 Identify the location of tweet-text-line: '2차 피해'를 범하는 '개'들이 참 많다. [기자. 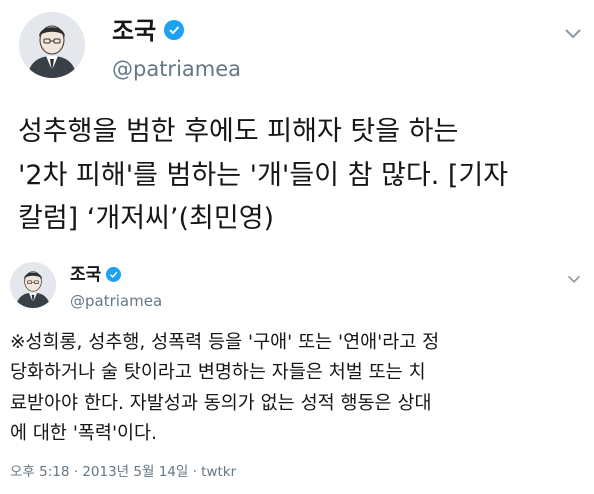
(263, 175).